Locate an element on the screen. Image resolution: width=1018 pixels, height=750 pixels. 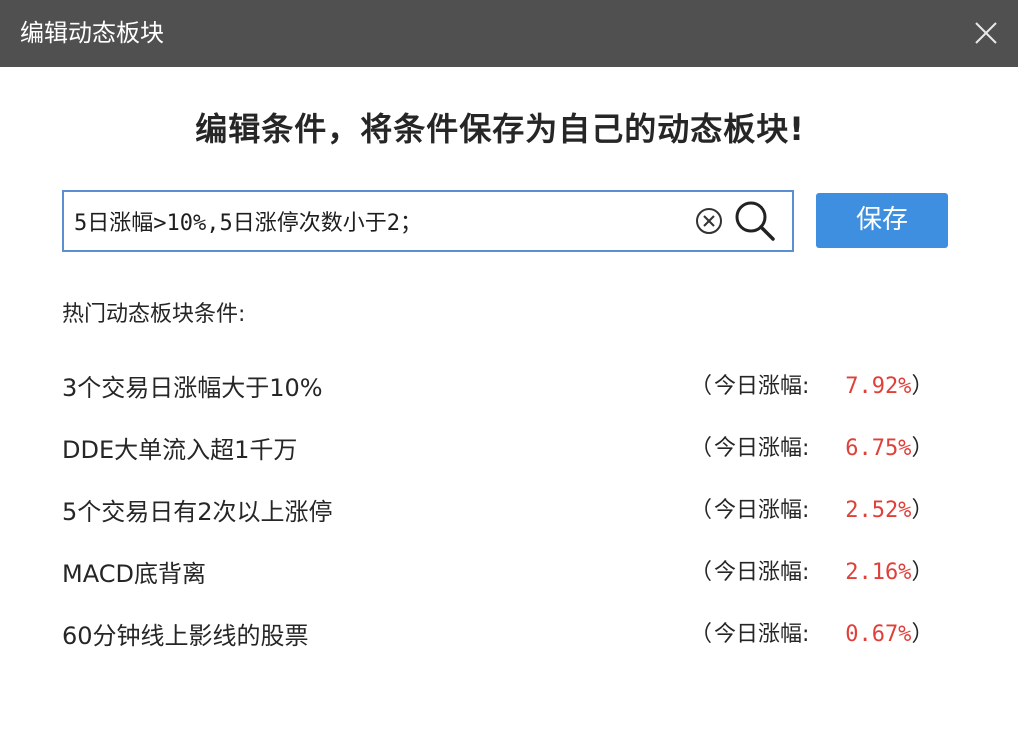
stat-value: 6.75% is located at coordinates (878, 448).